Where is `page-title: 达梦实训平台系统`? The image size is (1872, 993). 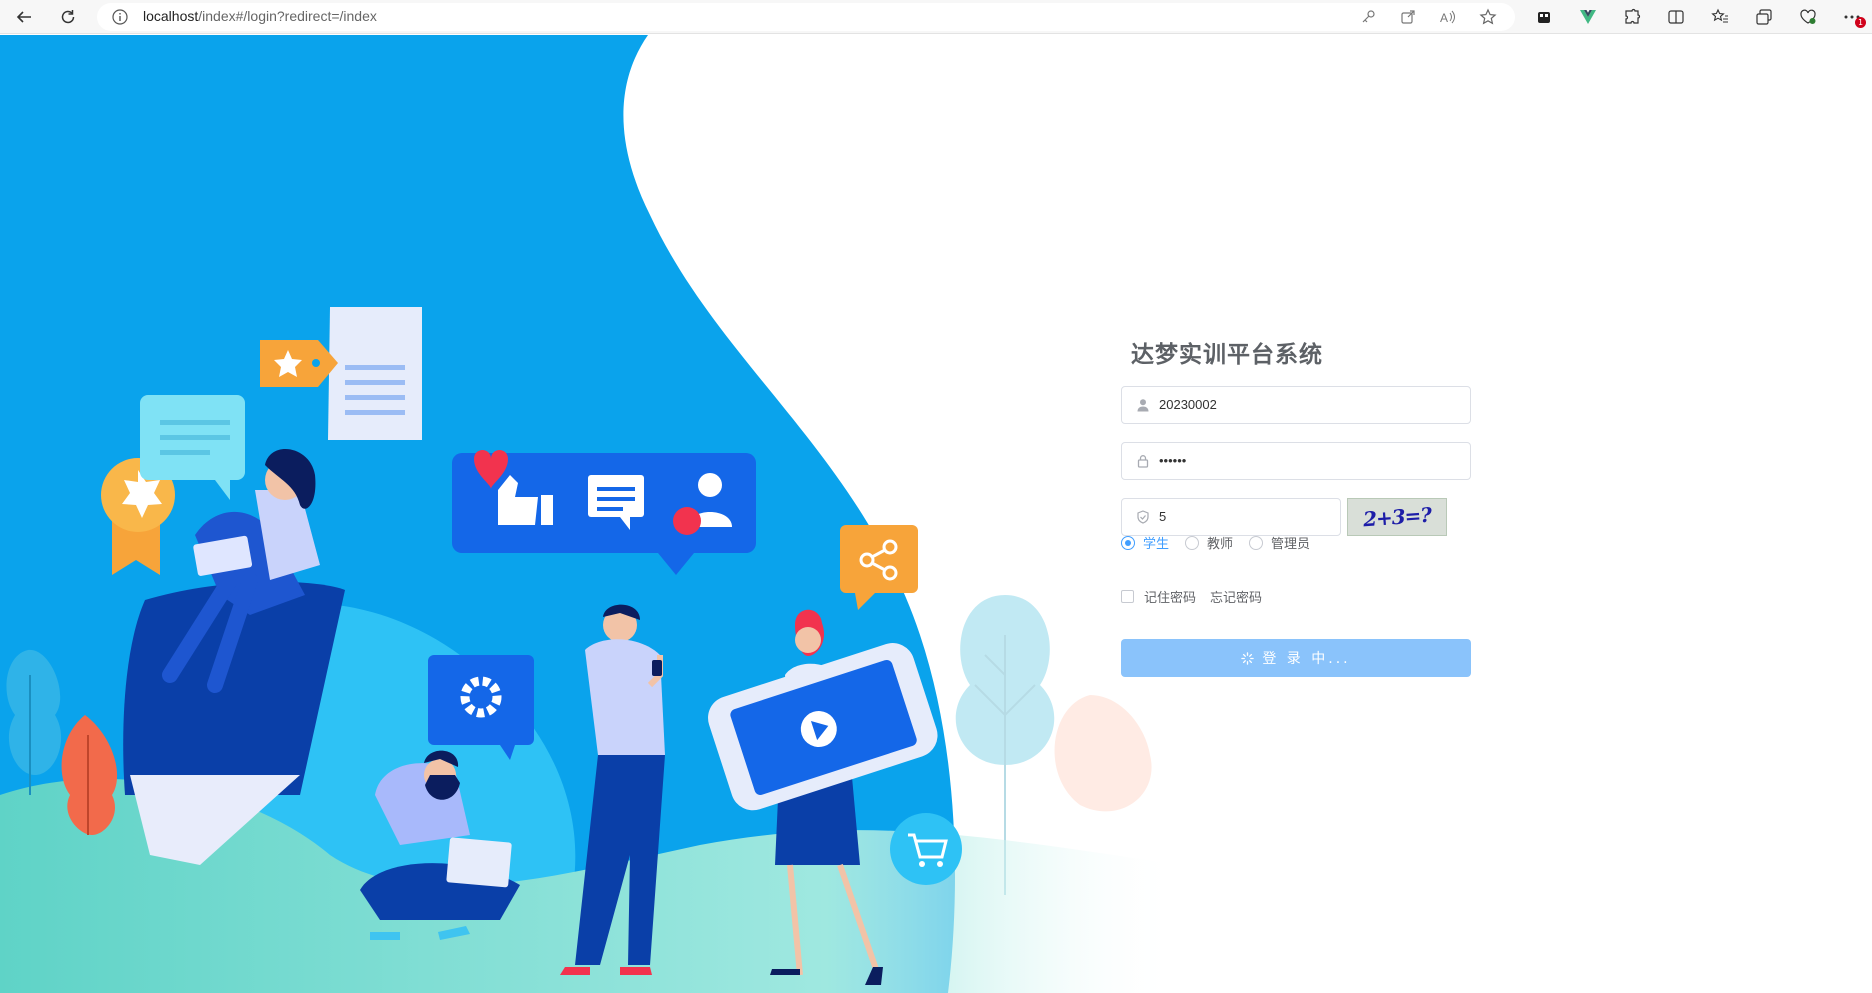
page-title: 达梦实训平台系统 is located at coordinates (1227, 355).